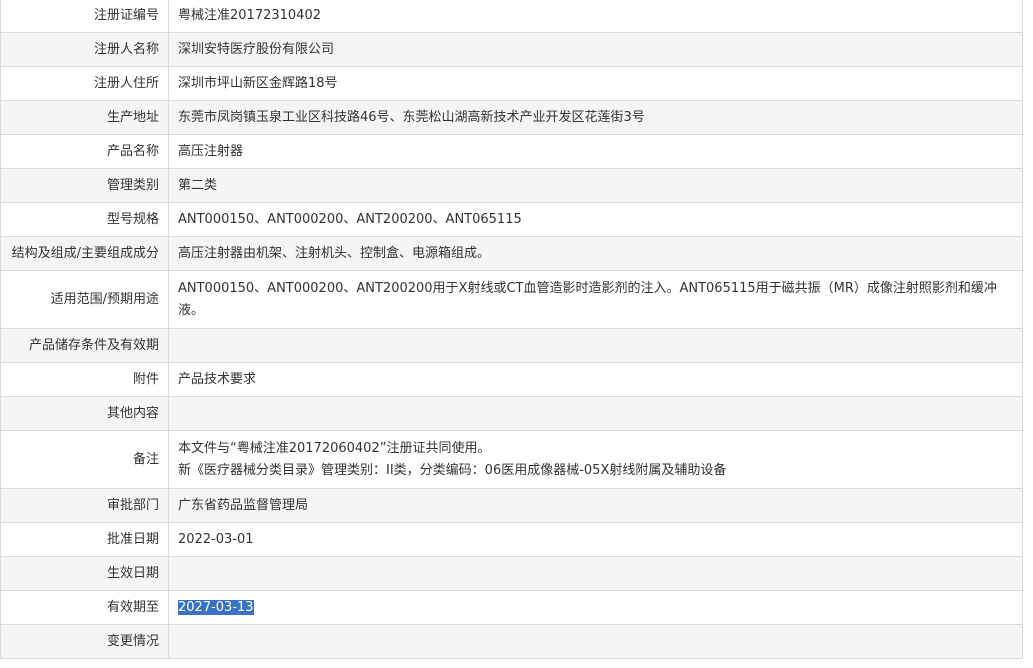 Image resolution: width=1033 pixels, height=668 pixels. I want to click on table-row: 注册证编号 粤械注准20172310402, so click(511, 16).